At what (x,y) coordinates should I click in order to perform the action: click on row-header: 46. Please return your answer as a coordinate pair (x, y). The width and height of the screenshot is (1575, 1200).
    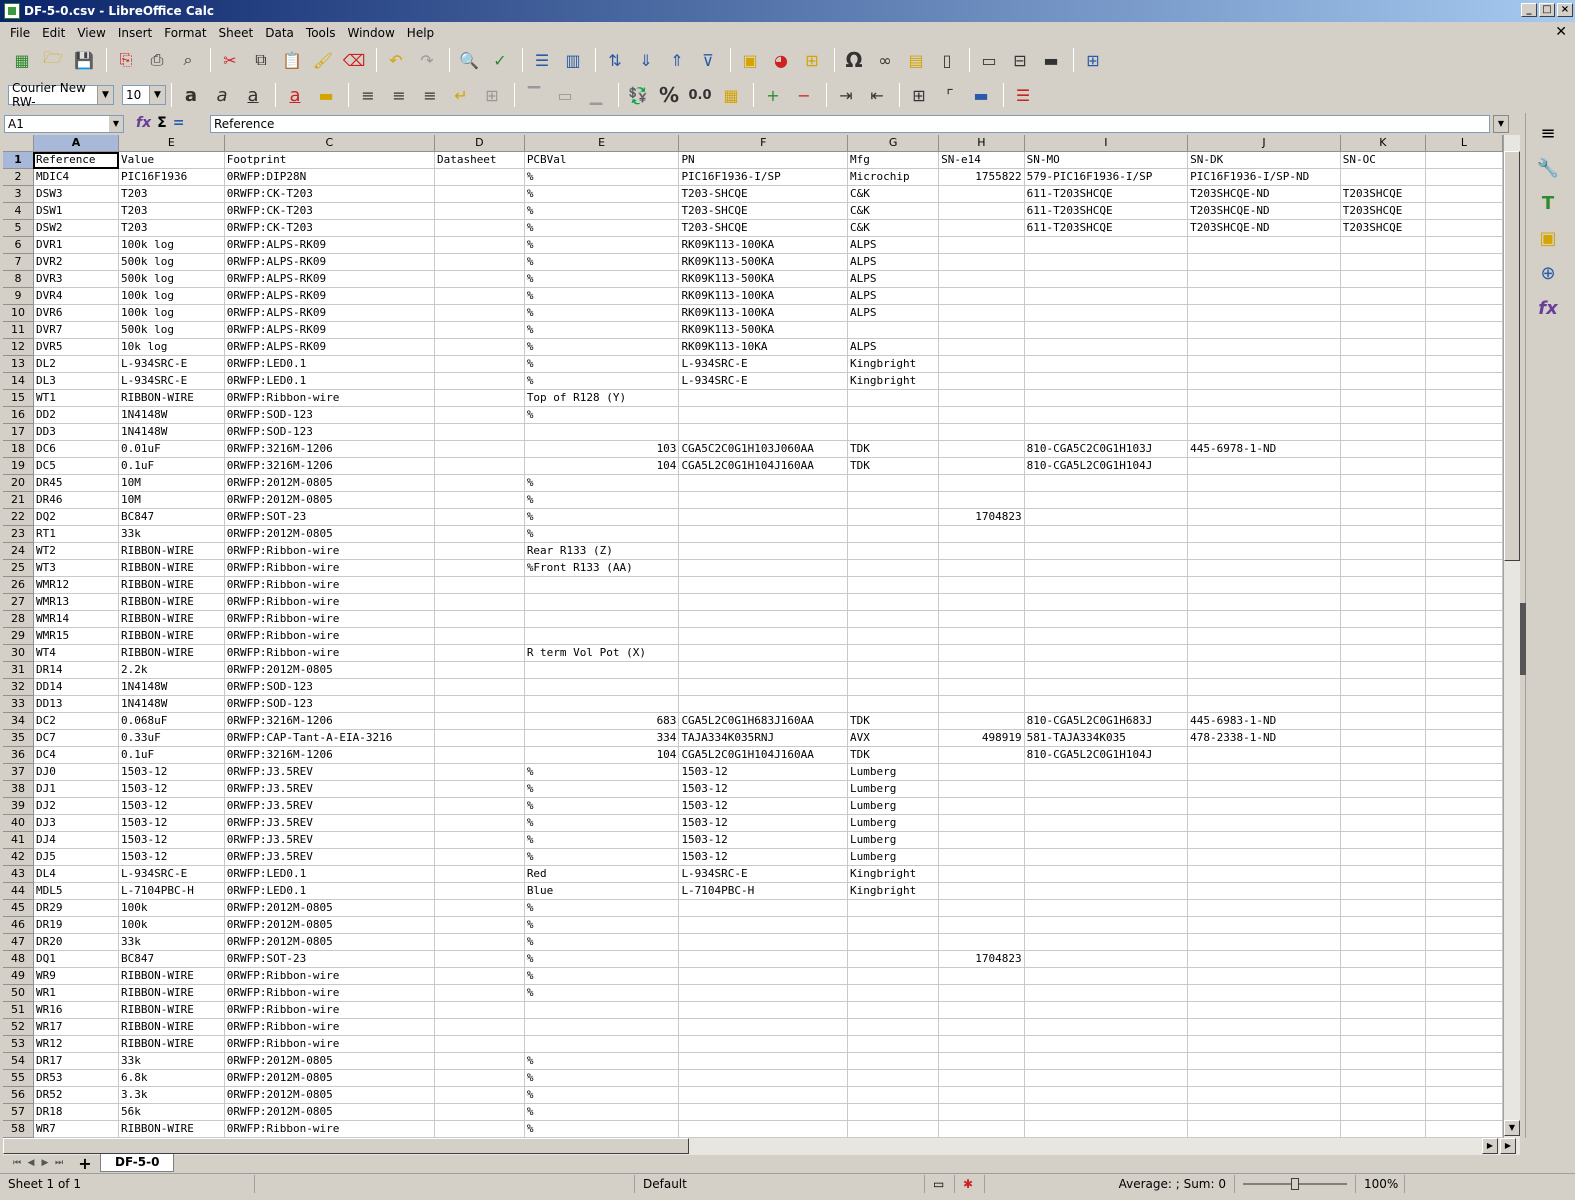
    Looking at the image, I should click on (18, 925).